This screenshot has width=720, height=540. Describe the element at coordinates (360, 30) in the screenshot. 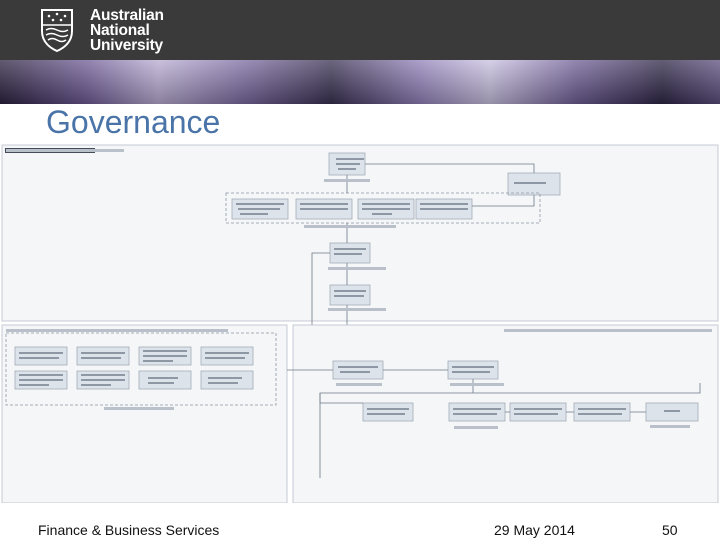

I see `header-bar: Australian National University` at that location.